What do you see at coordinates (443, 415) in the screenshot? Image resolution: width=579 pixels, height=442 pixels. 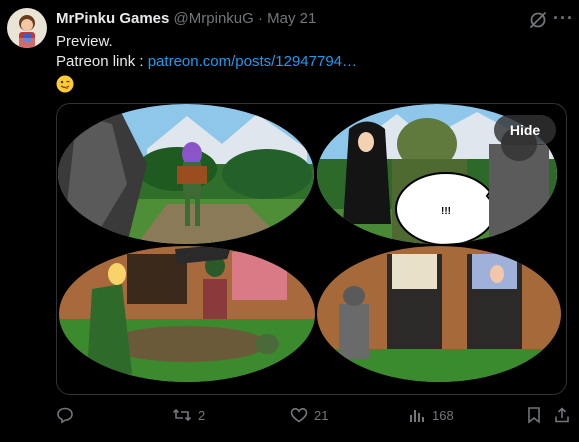 I see `views-count: 168` at bounding box center [443, 415].